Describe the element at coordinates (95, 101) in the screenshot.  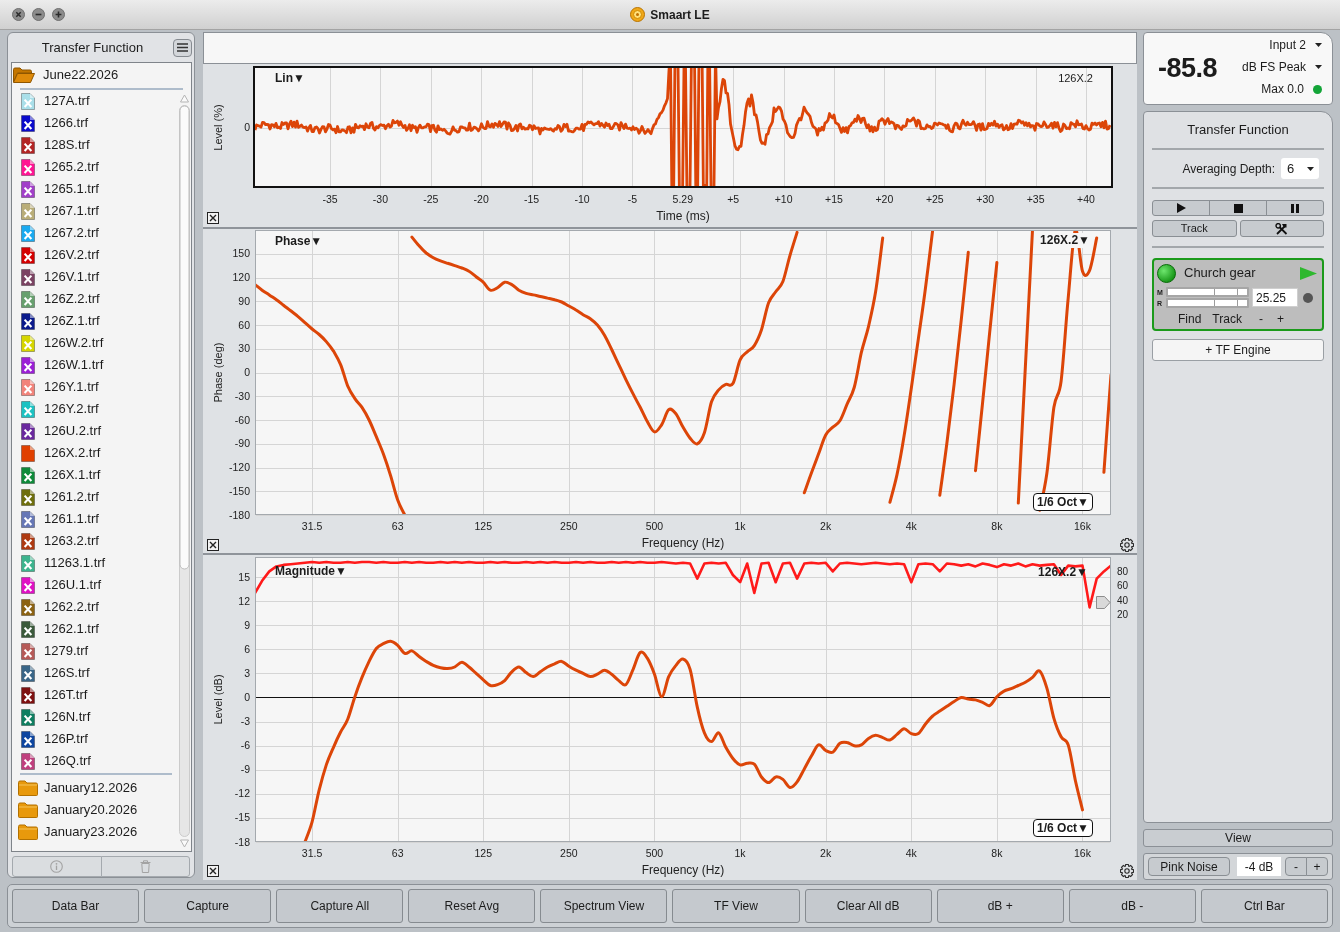
I see `file-item: 127A.trf` at that location.